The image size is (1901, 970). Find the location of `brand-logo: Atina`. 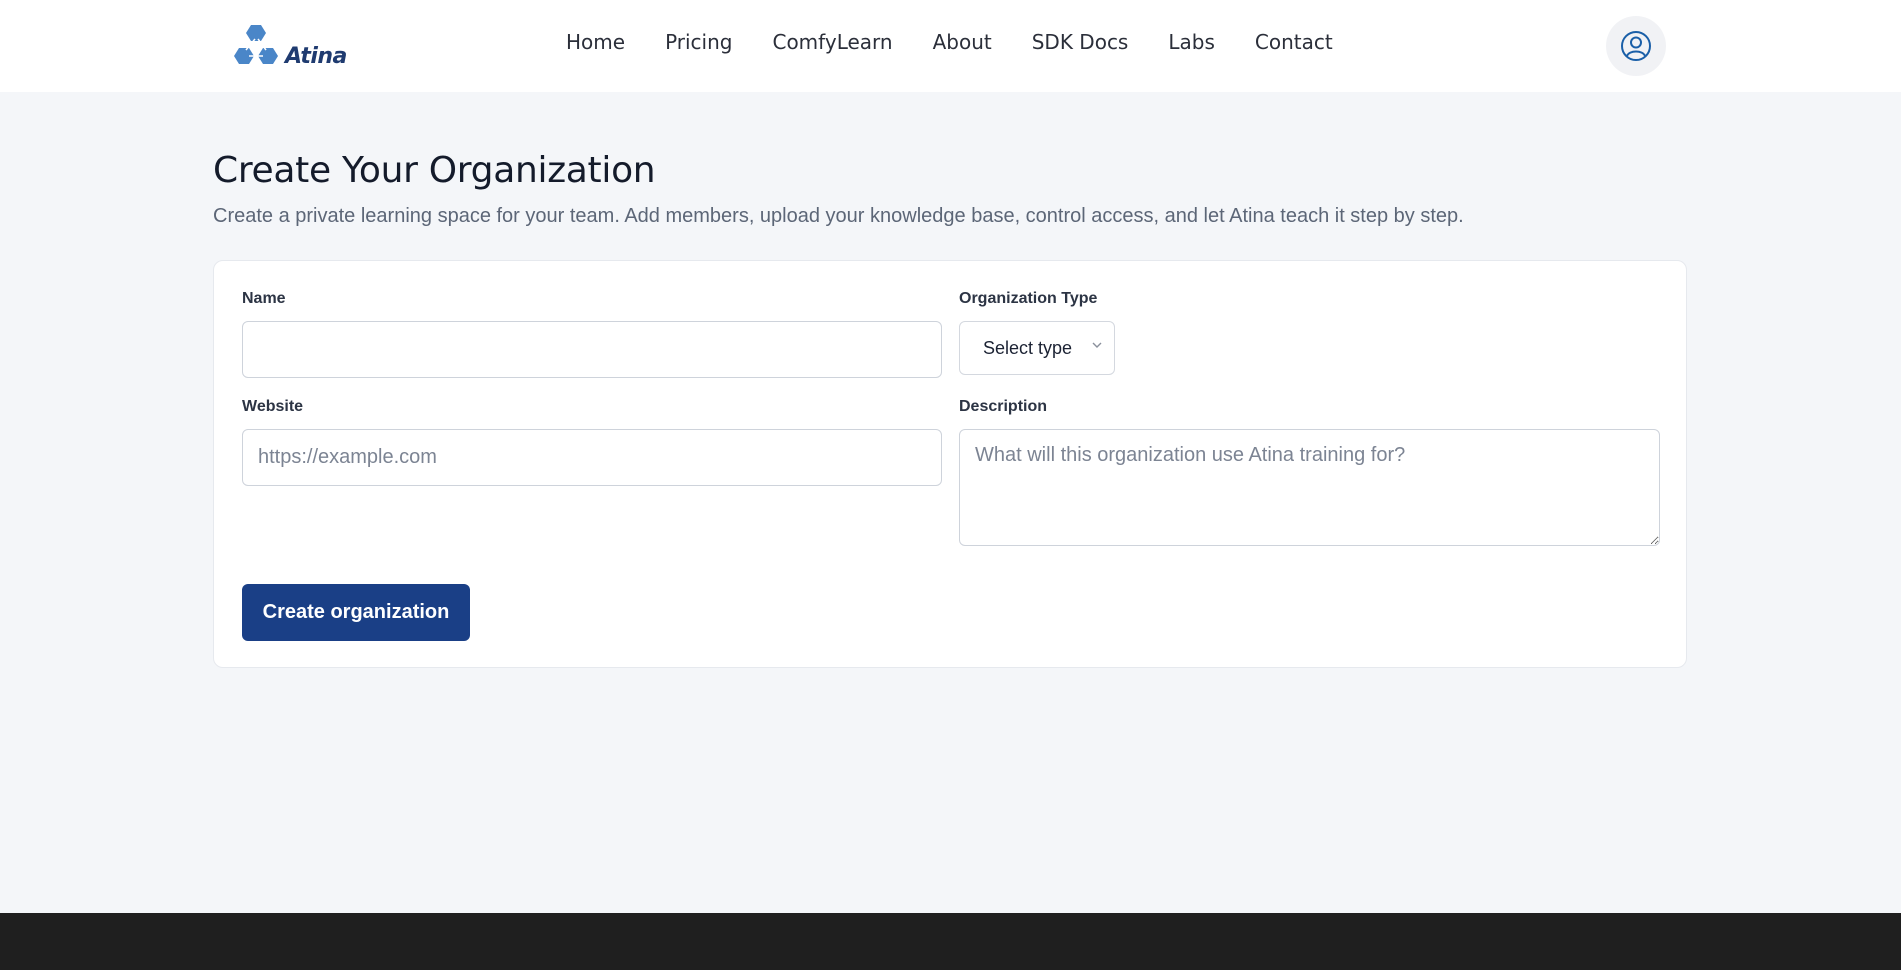

brand-logo: Atina is located at coordinates (290, 47).